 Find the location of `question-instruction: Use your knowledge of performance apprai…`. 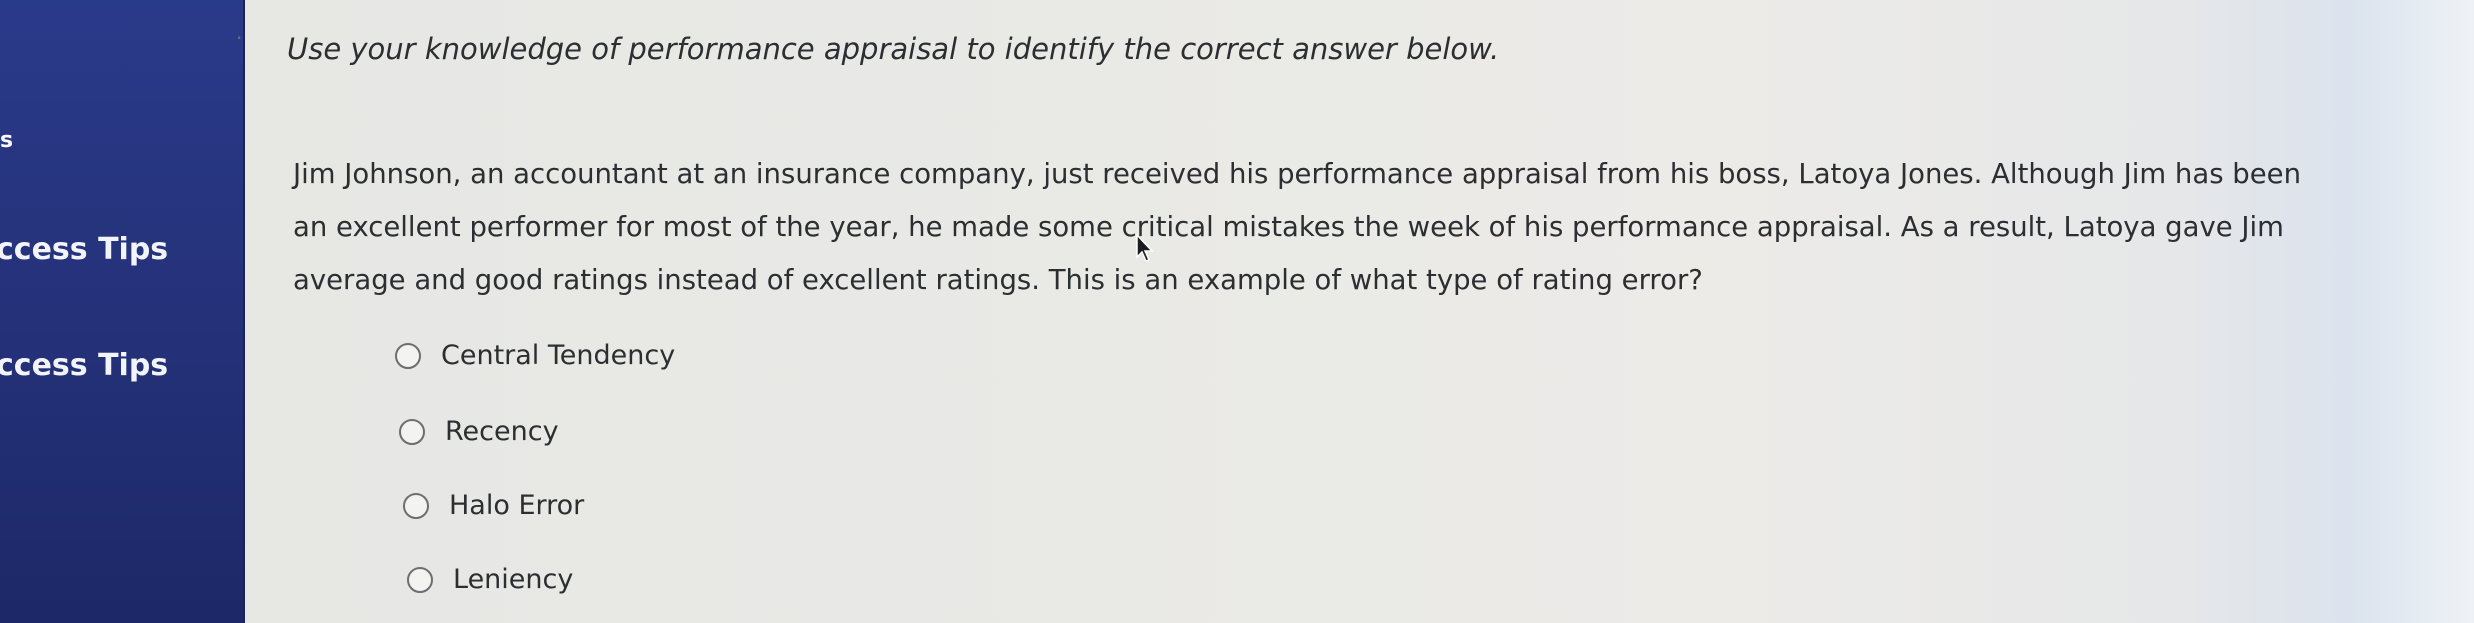

question-instruction: Use your knowledge of performance apprai… is located at coordinates (893, 49).